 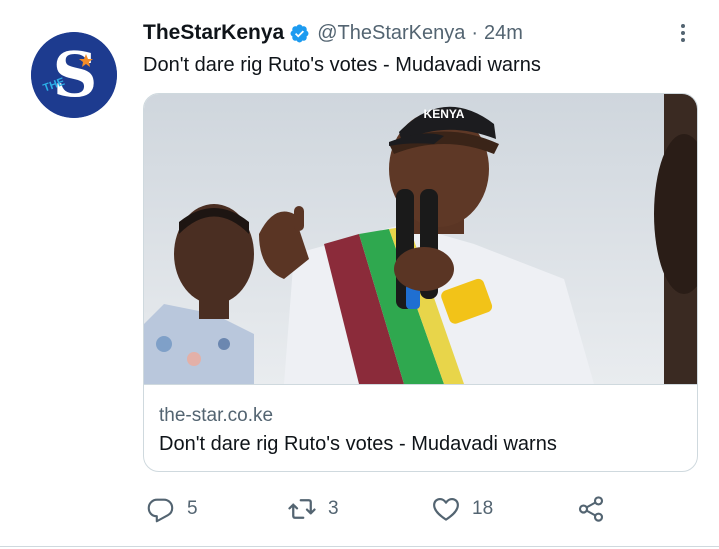 I want to click on retweet-icon, so click(x=302, y=509).